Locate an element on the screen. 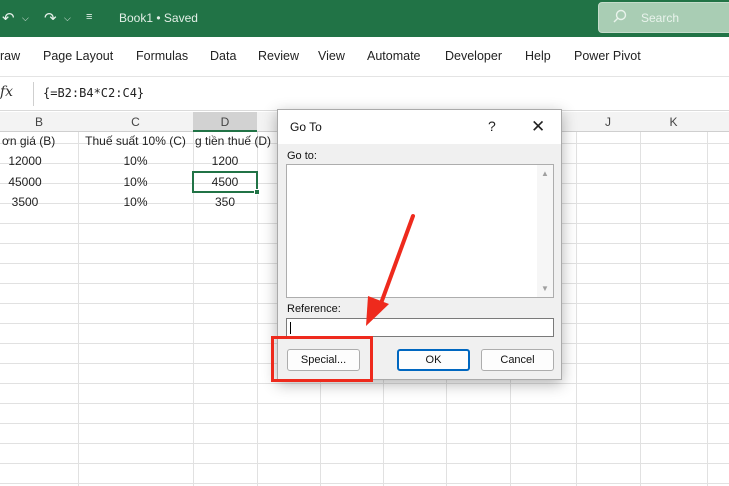  annotation-arrow-icon is located at coordinates (390, 270).